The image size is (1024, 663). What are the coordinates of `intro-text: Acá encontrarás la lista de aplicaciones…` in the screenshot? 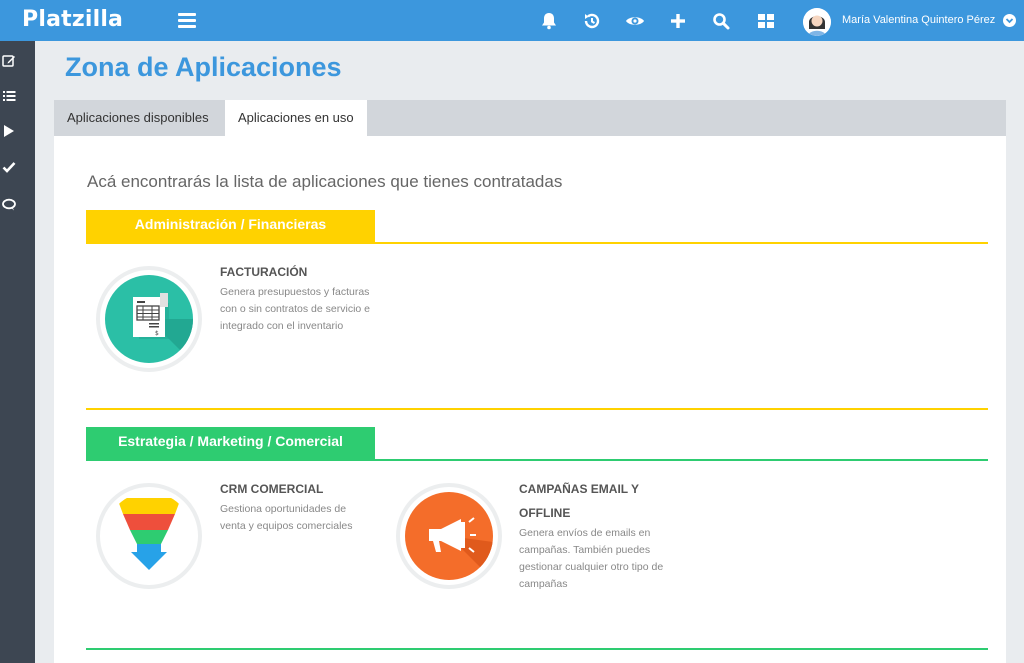 It's located at (325, 181).